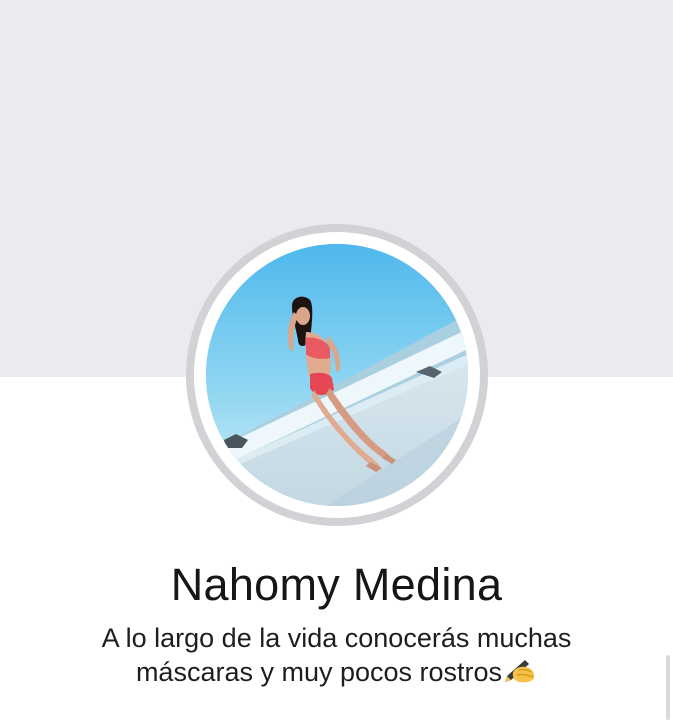 The image size is (673, 720). Describe the element at coordinates (520, 674) in the screenshot. I see `writing-hand-icon` at that location.